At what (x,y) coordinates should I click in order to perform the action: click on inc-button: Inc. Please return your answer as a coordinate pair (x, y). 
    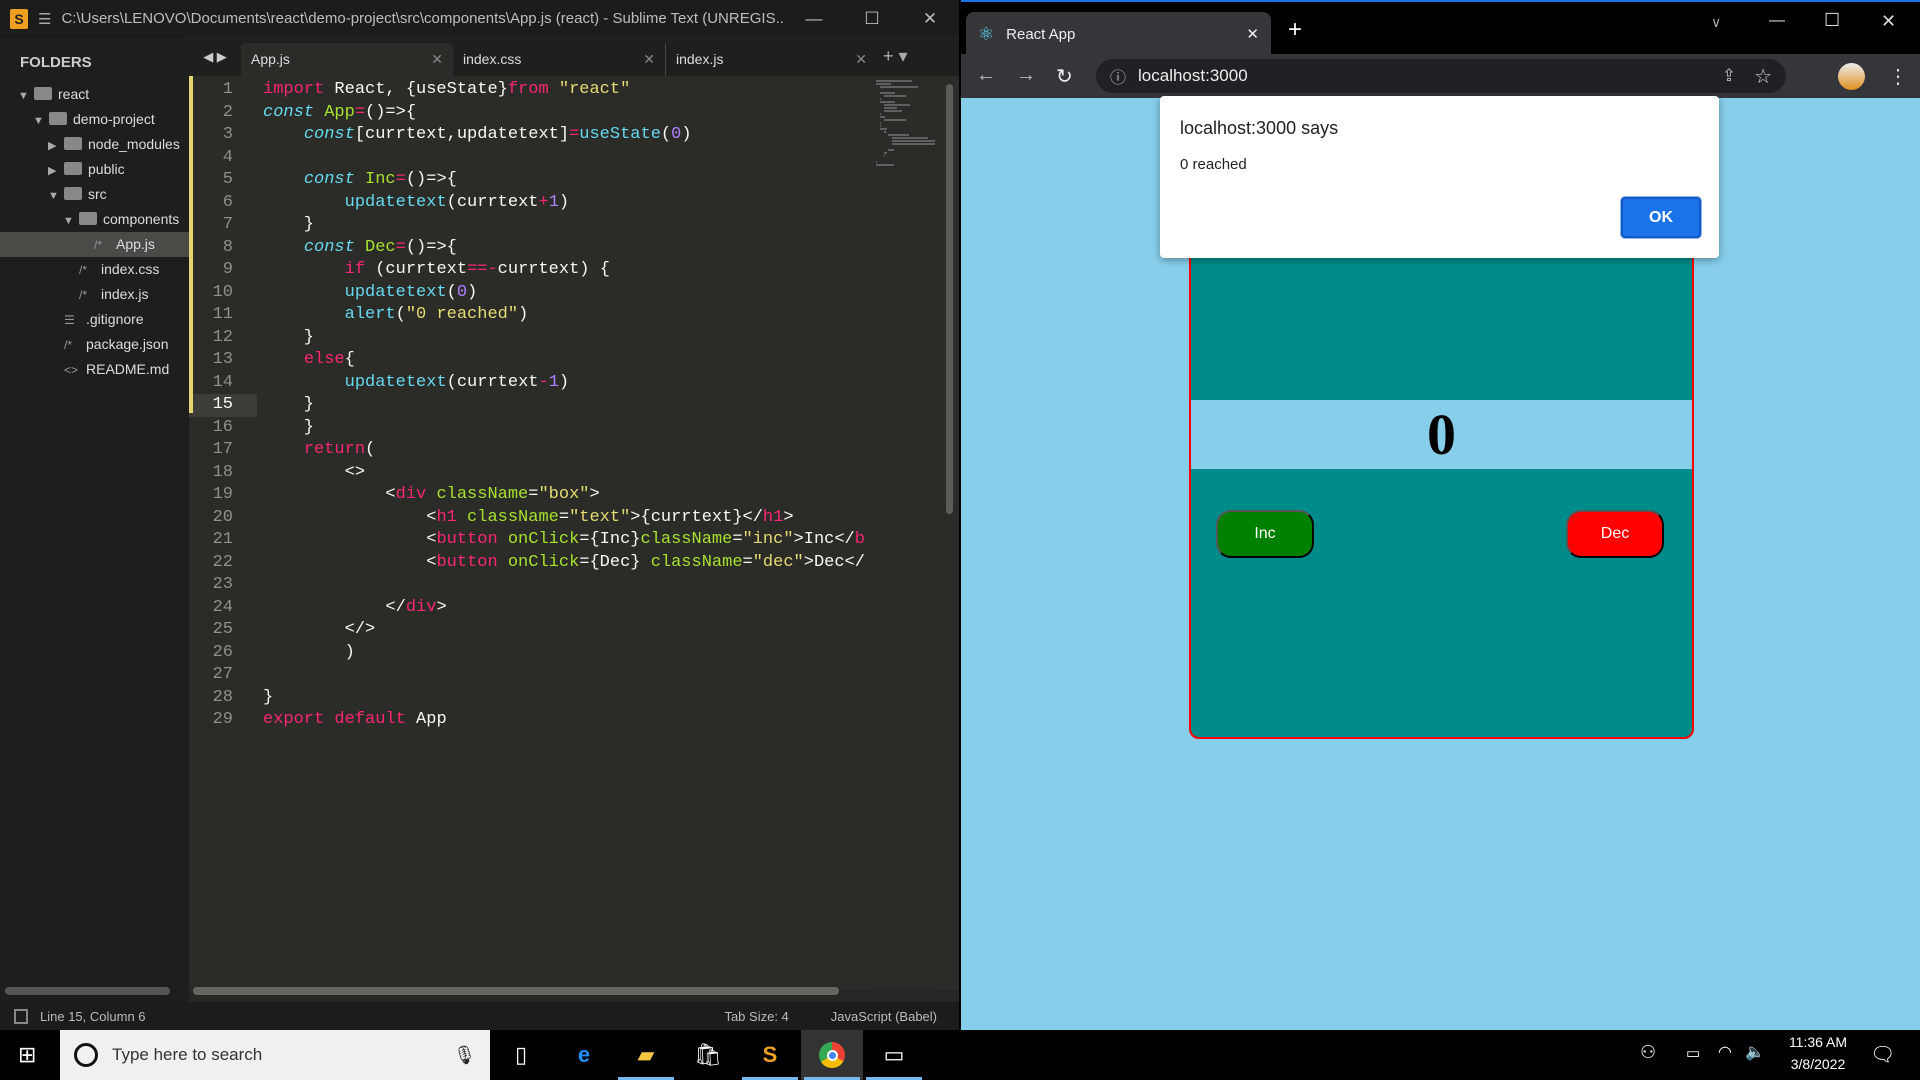
    Looking at the image, I should click on (1265, 534).